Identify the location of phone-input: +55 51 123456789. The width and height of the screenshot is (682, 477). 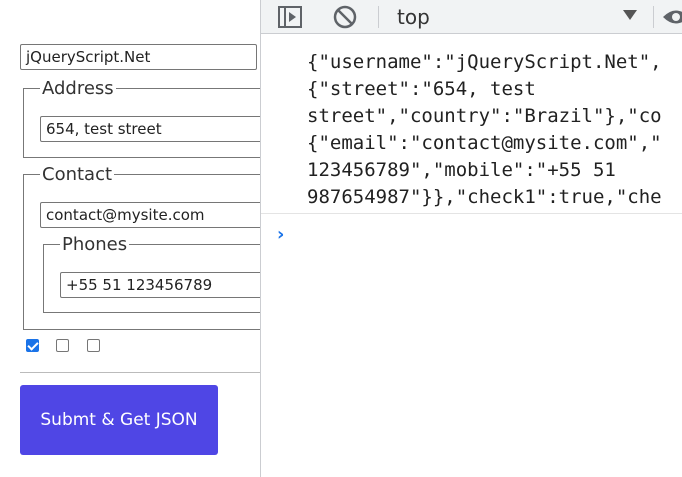
(162, 285).